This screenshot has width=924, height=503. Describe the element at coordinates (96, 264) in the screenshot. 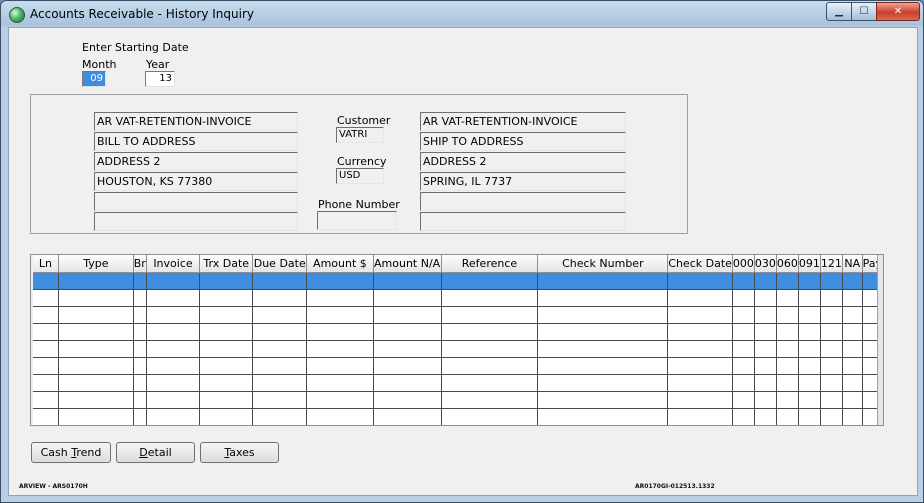

I see `column-header-type: Type` at that location.